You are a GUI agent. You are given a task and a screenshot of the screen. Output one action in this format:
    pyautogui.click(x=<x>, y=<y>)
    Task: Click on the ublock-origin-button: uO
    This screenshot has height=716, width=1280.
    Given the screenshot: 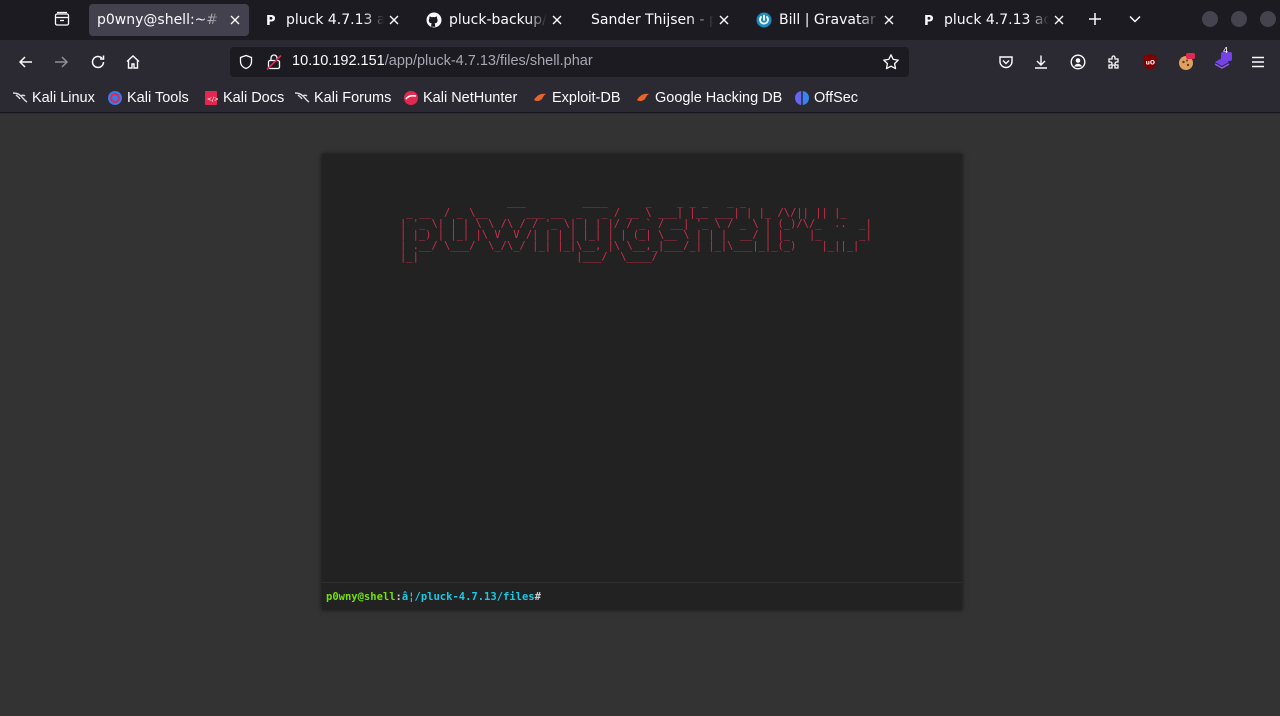 What is the action you would take?
    pyautogui.click(x=1150, y=62)
    